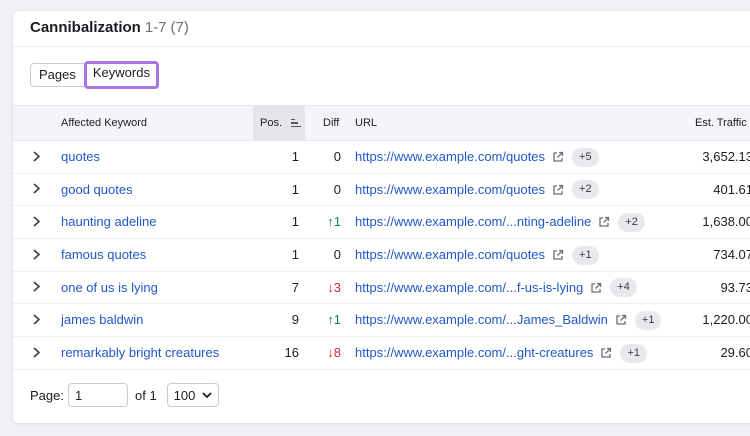 Image resolution: width=750 pixels, height=436 pixels. Describe the element at coordinates (469, 288) in the screenshot. I see `url-link: https://www.example.com/...f-us-is-lying` at that location.